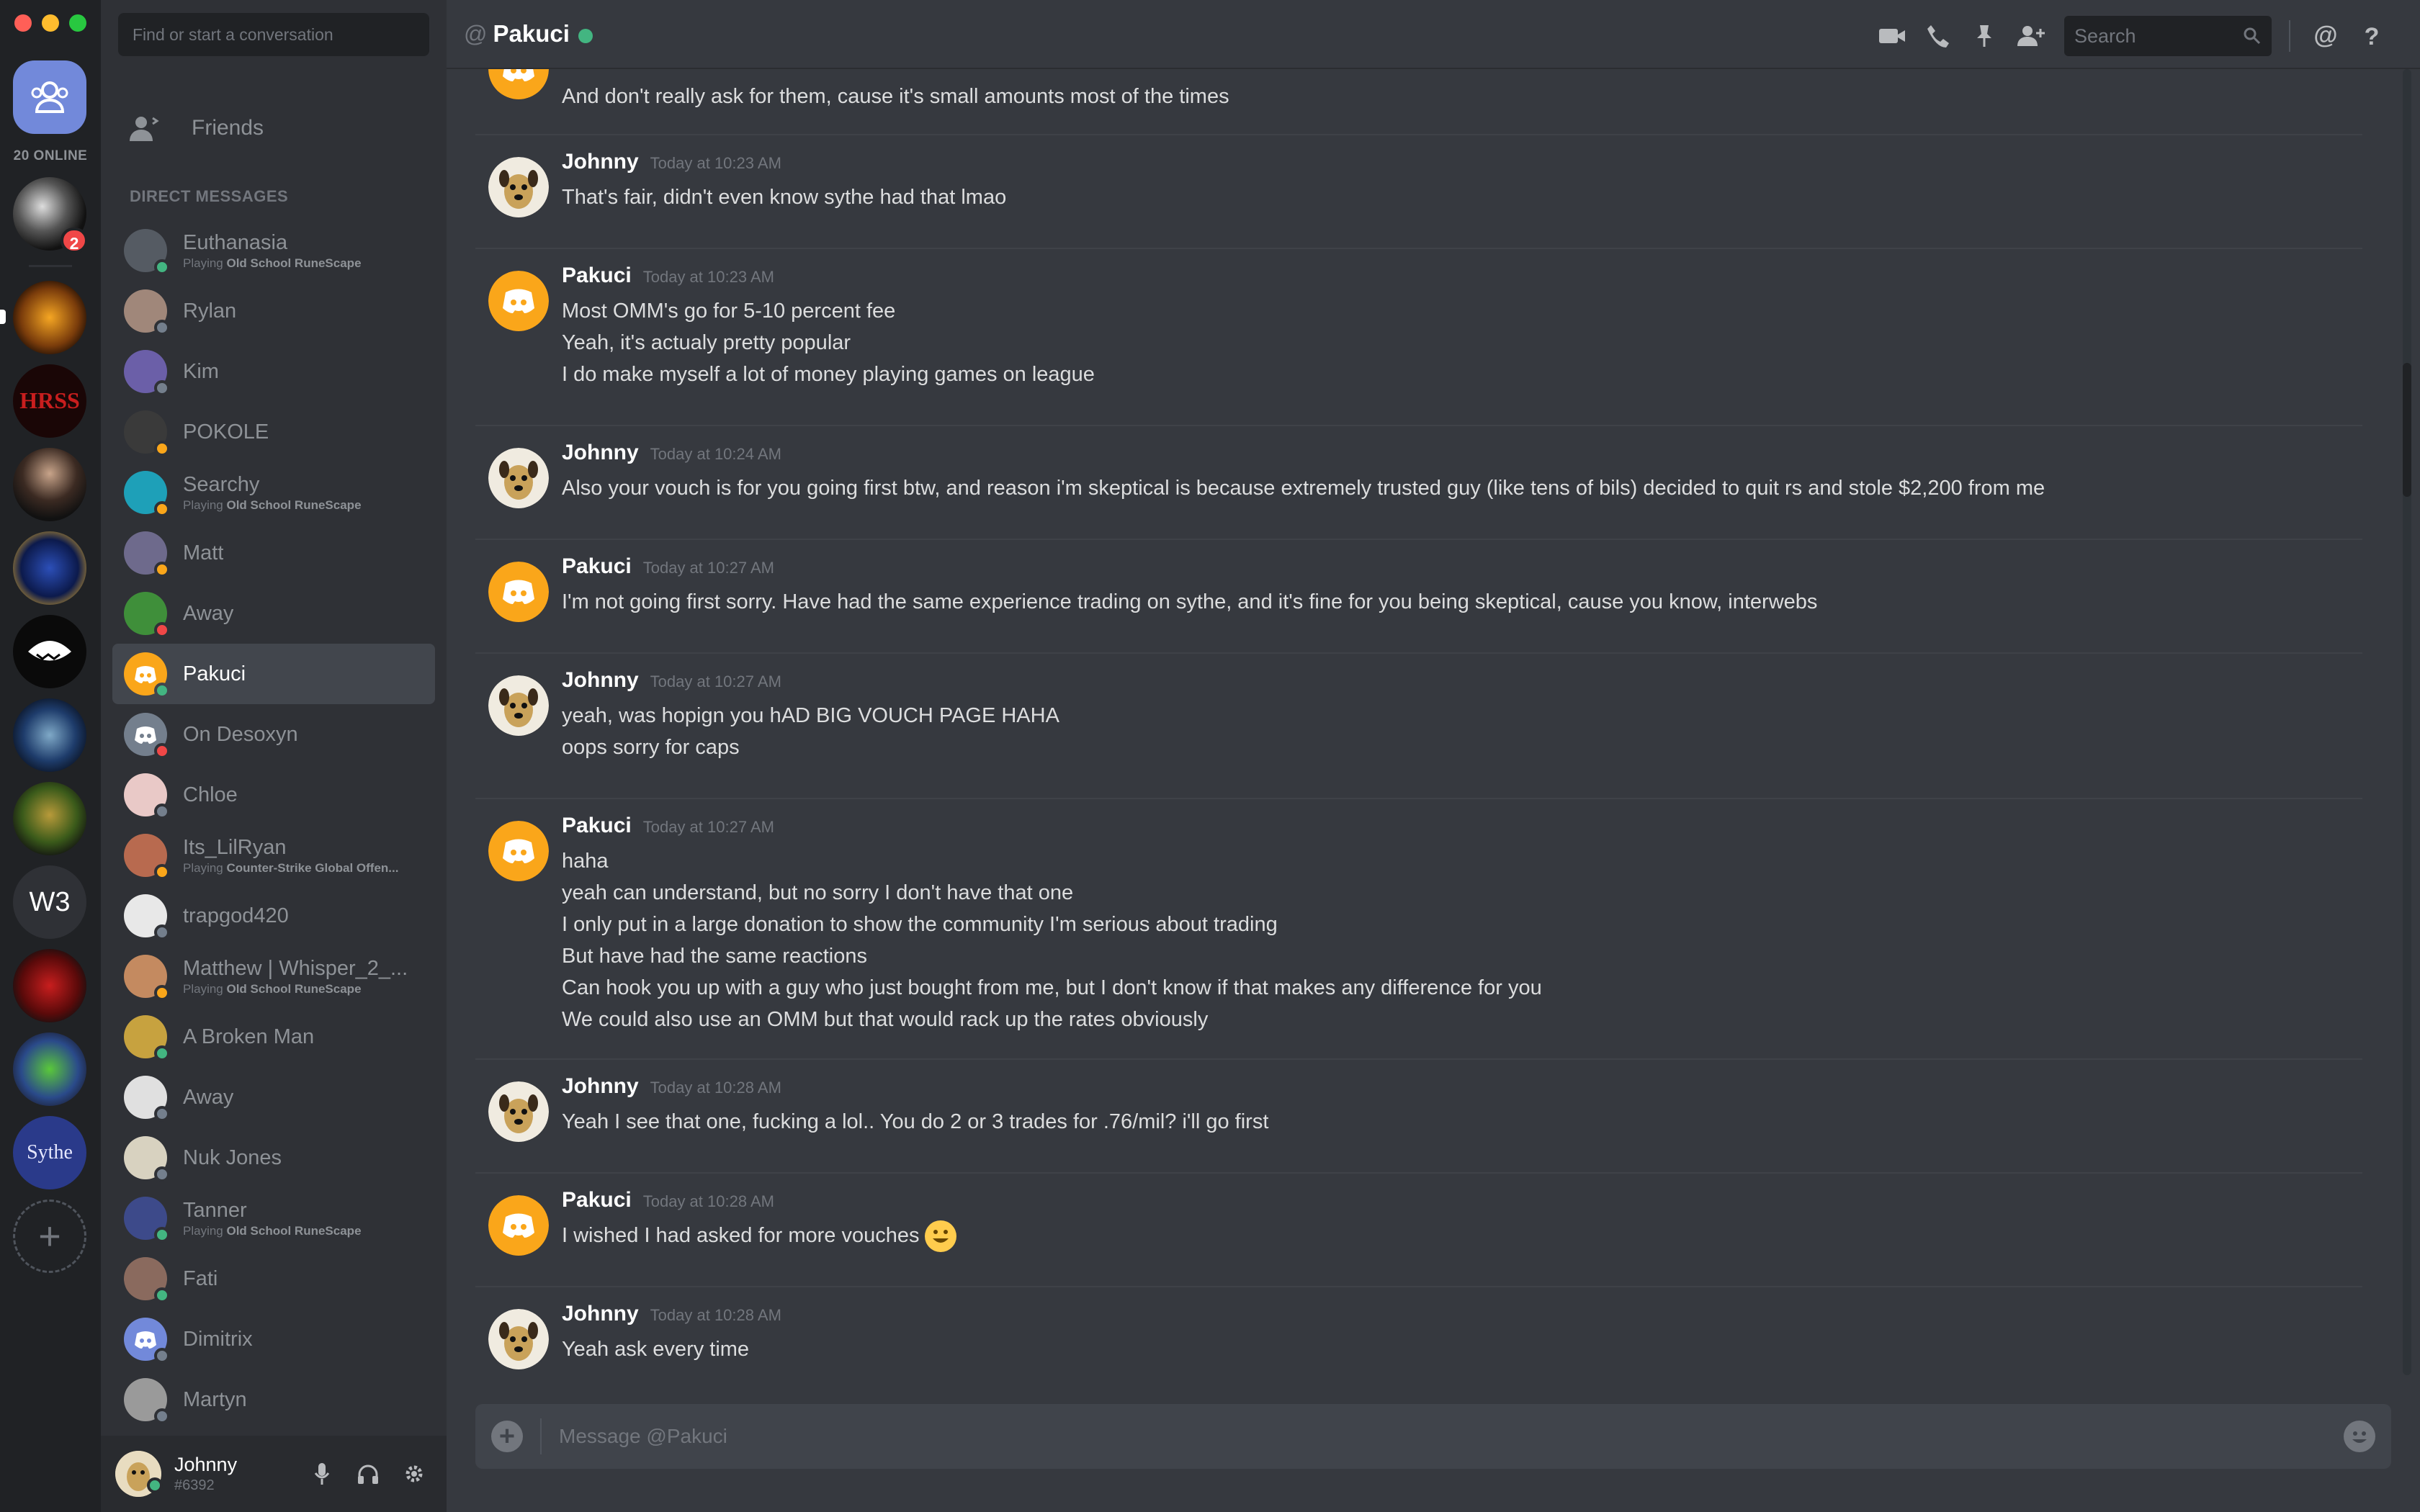  Describe the element at coordinates (322, 1474) in the screenshot. I see `mute-button` at that location.